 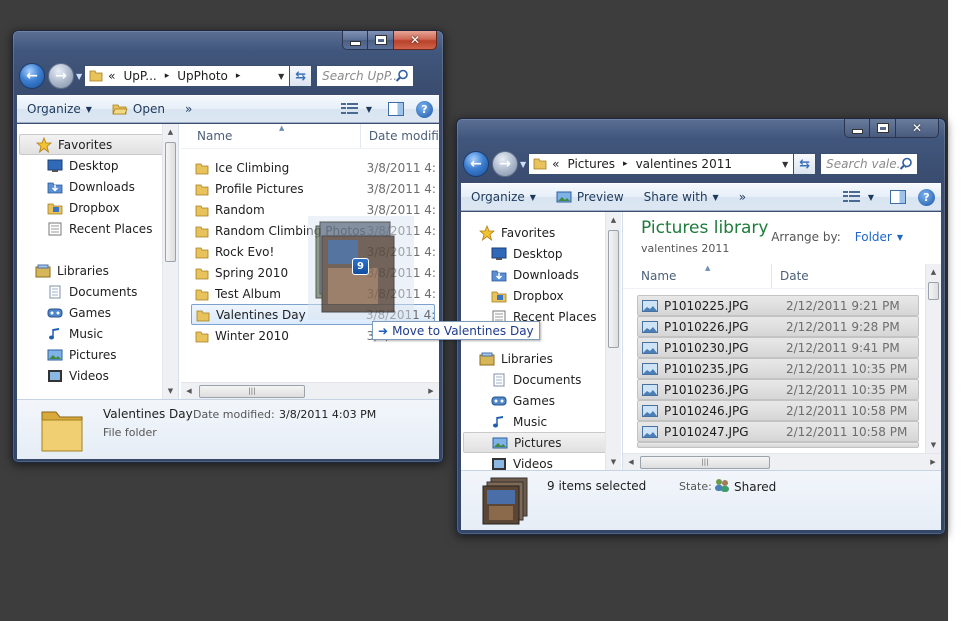 I want to click on preview-button: Preview, so click(x=590, y=197).